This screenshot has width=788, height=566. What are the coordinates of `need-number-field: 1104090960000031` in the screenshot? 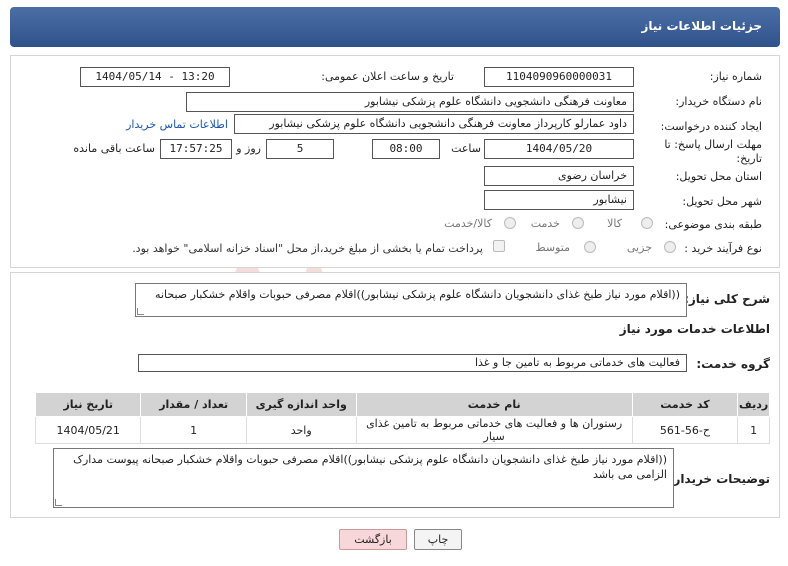 It's located at (559, 77).